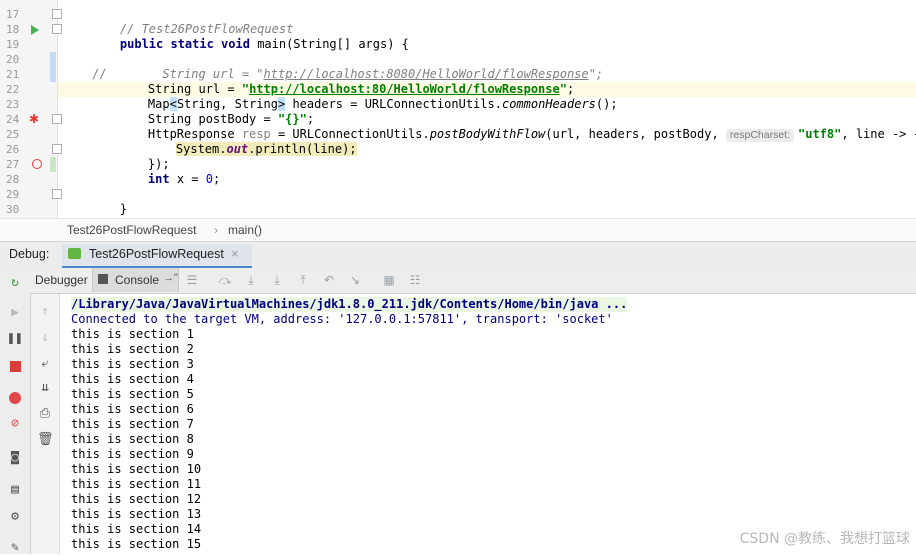 The height and width of the screenshot is (556, 916). What do you see at coordinates (13, 44) in the screenshot?
I see `line-number: 19` at bounding box center [13, 44].